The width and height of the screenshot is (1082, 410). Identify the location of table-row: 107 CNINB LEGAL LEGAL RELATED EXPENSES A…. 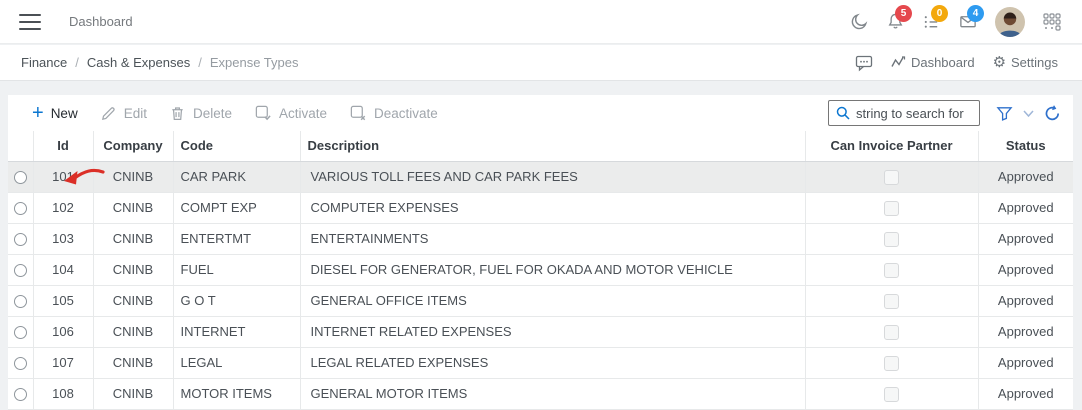
(540, 362).